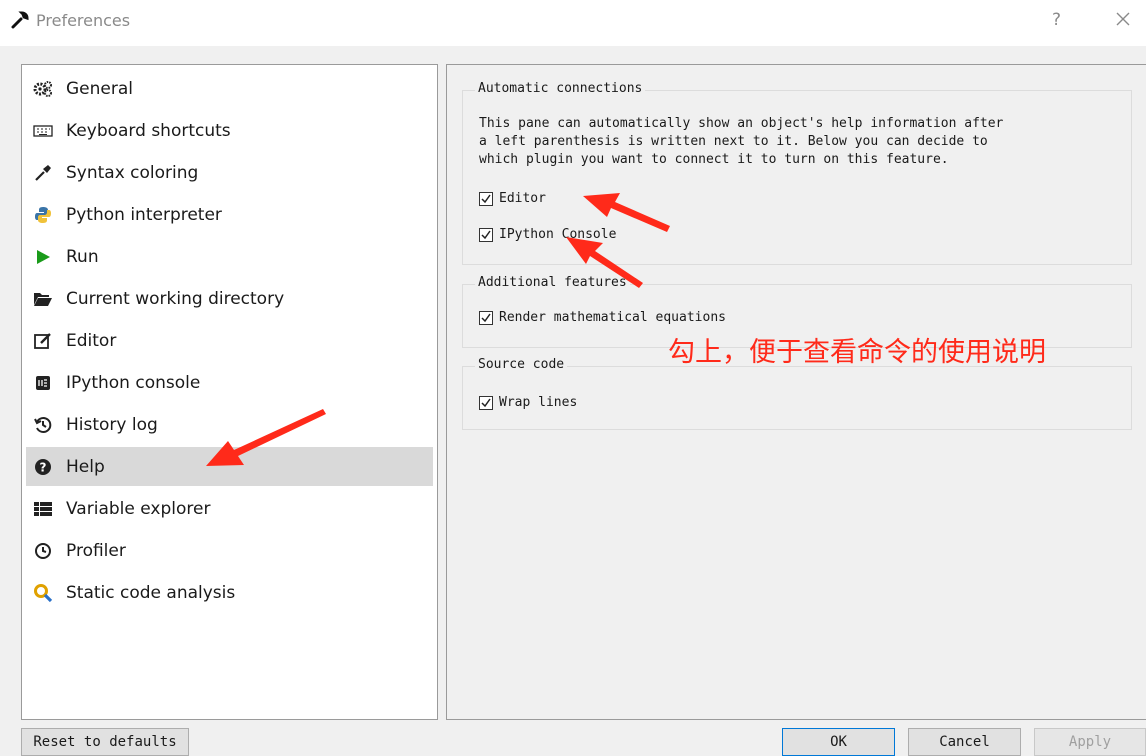 Image resolution: width=1146 pixels, height=756 pixels. Describe the element at coordinates (20, 20) in the screenshot. I see `wrench-icon` at that location.